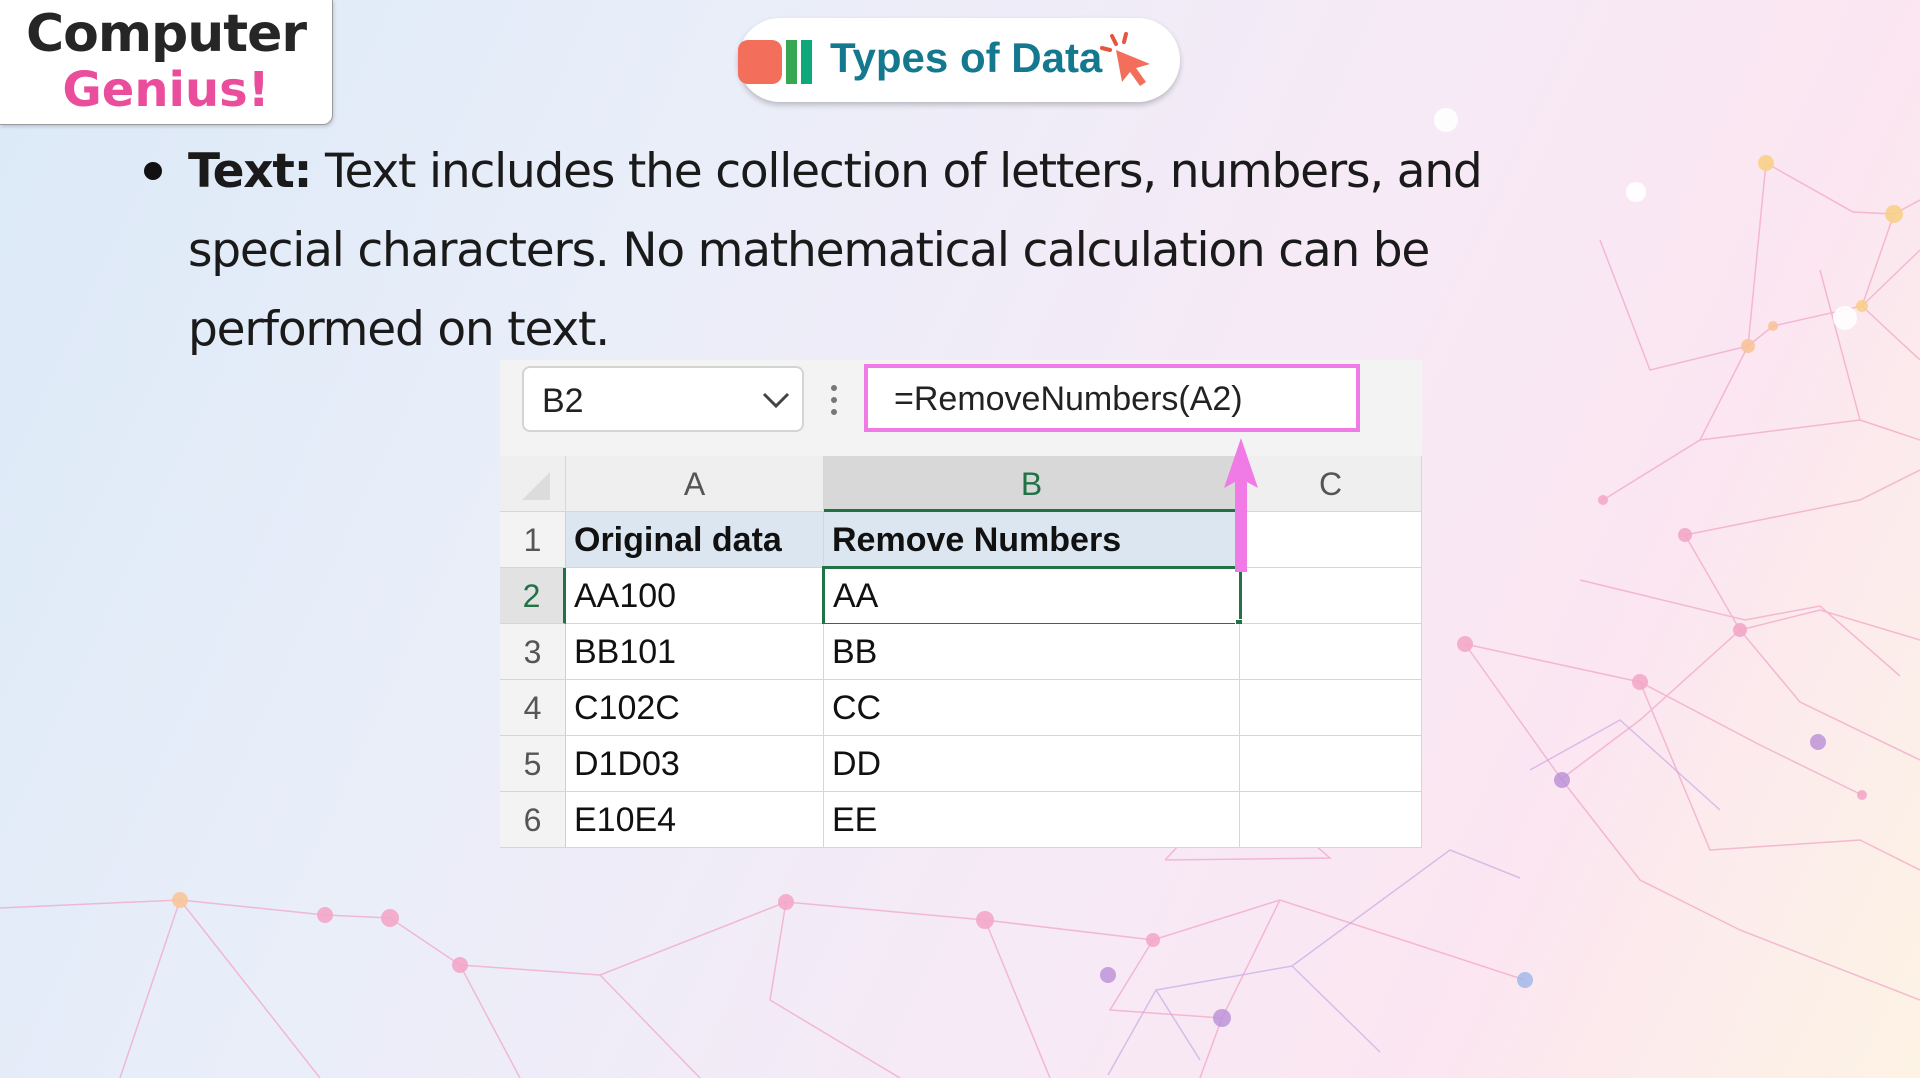 Image resolution: width=1920 pixels, height=1078 pixels. Describe the element at coordinates (695, 820) in the screenshot. I see `cell-a6: E10E4` at that location.